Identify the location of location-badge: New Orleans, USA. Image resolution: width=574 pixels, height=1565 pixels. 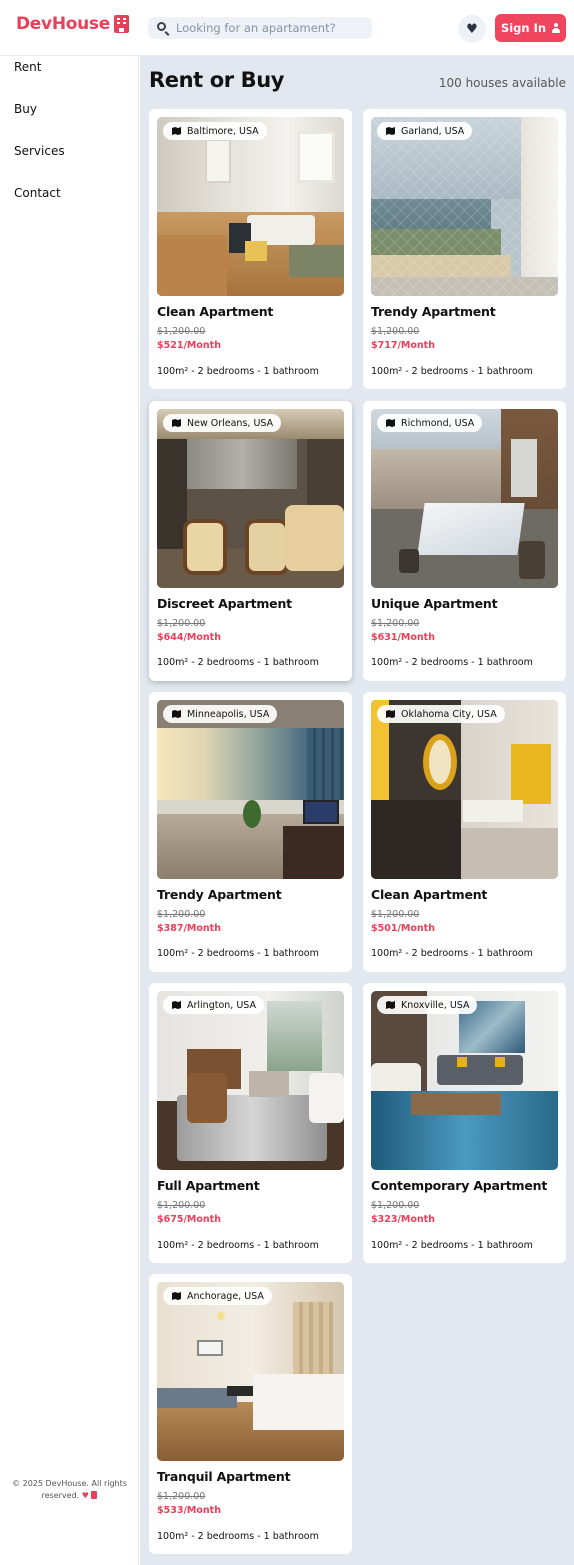
(222, 423).